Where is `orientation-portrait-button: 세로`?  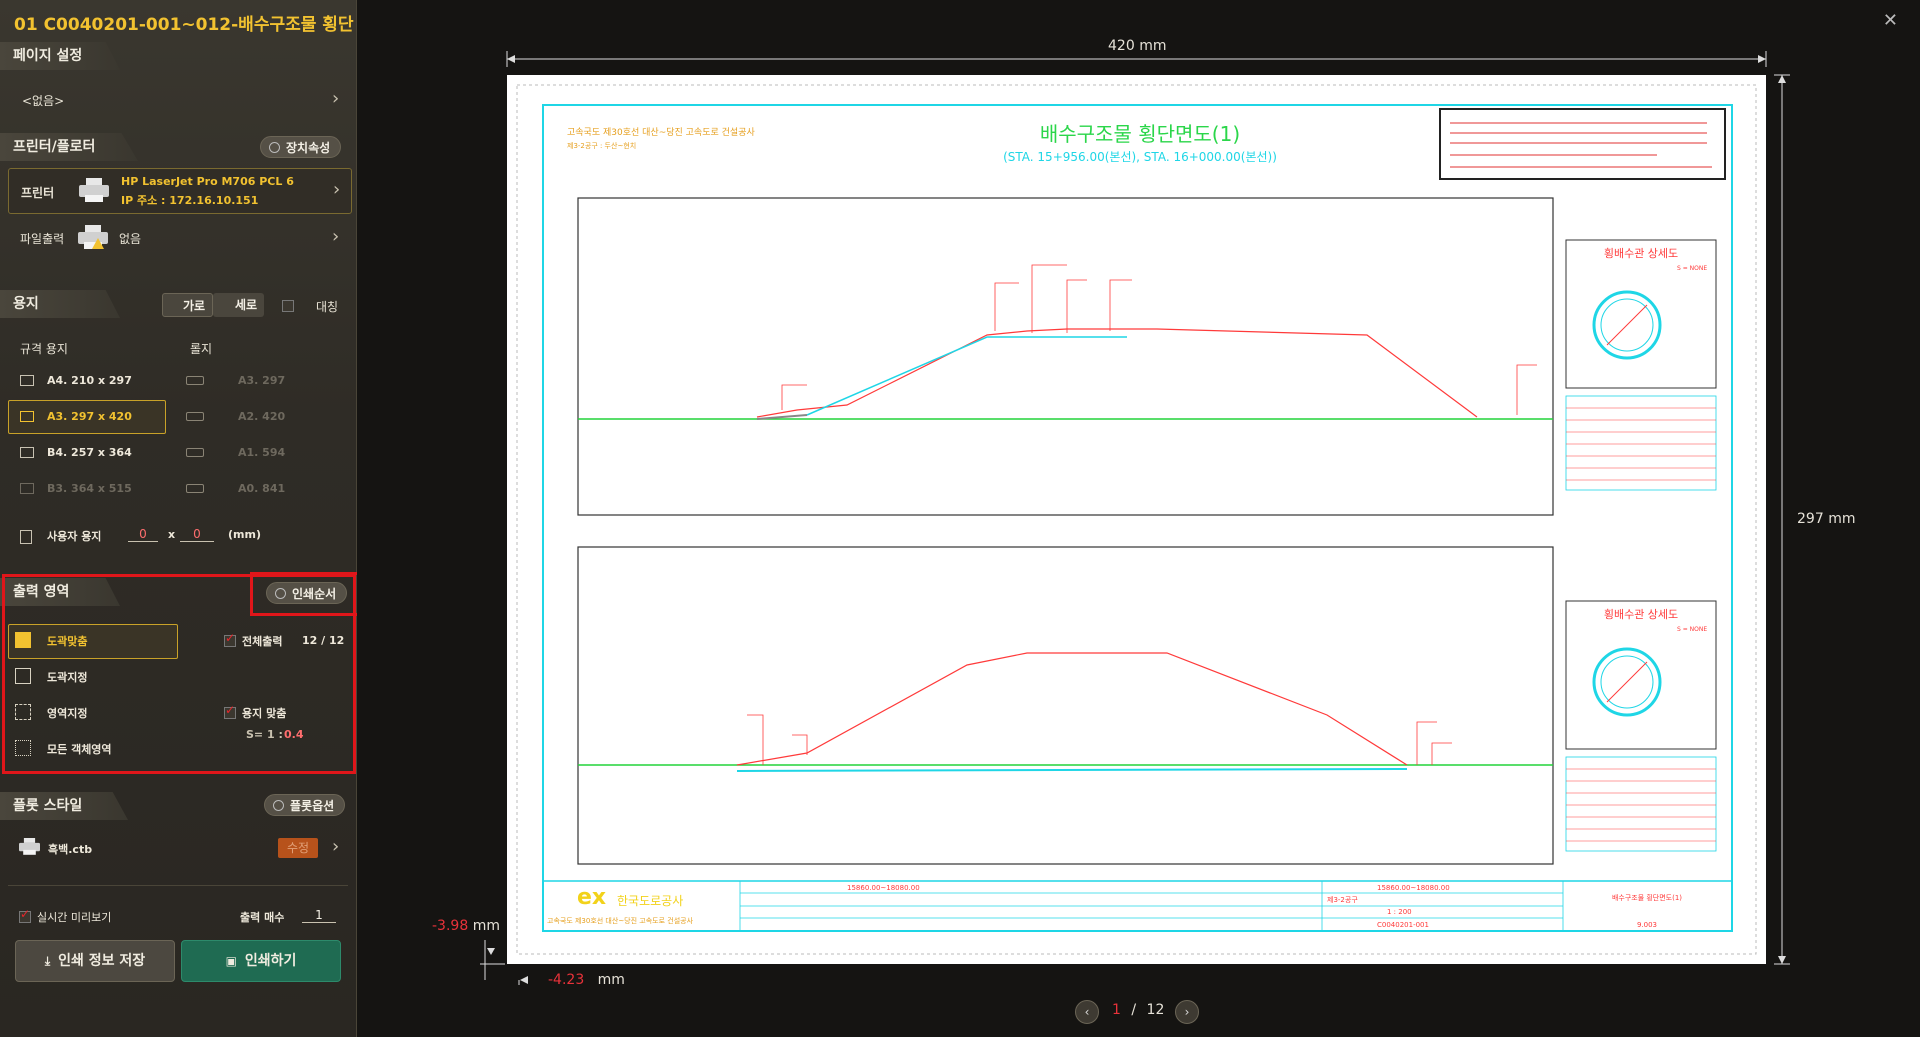 orientation-portrait-button: 세로 is located at coordinates (238, 305).